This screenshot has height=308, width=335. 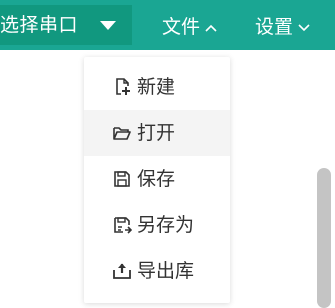 I want to click on menu-item-label: 保存, so click(x=156, y=179).